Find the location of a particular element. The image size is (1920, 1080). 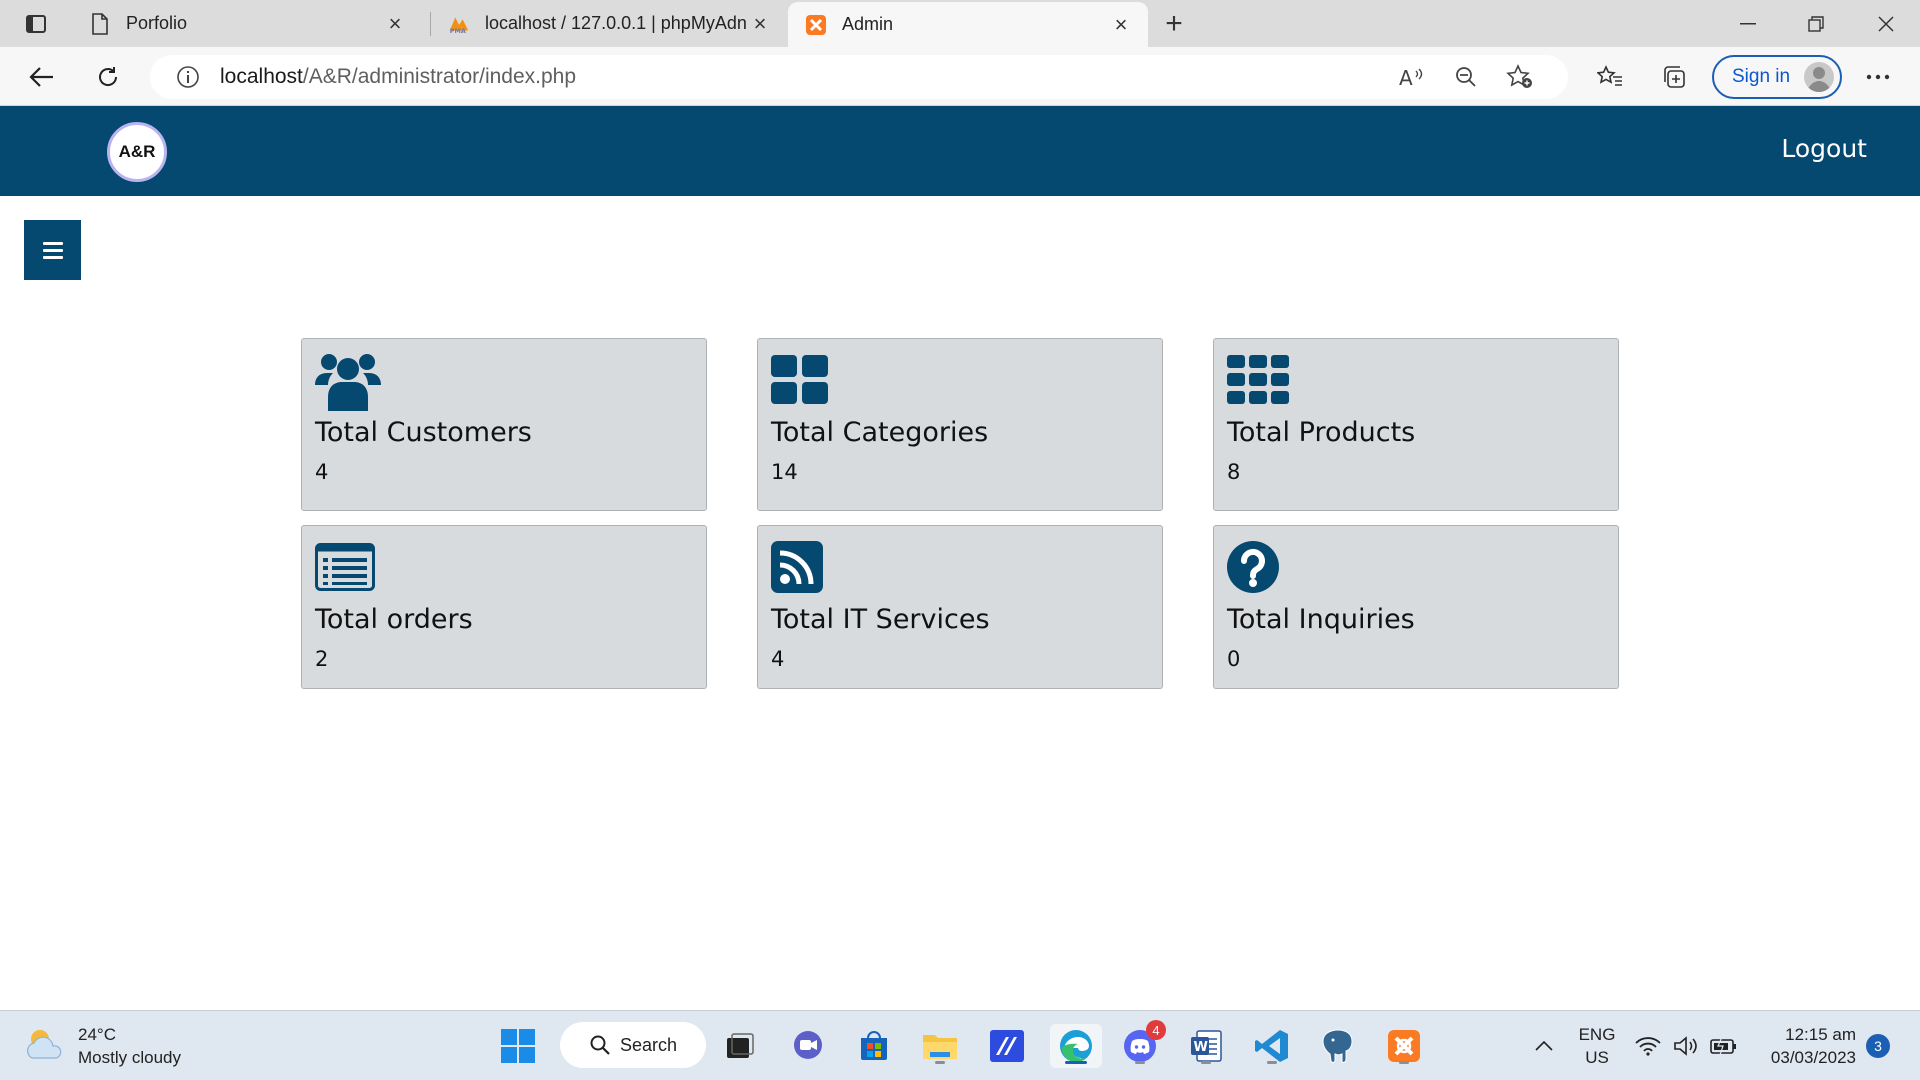

notification-badge: 3 is located at coordinates (1878, 1046).